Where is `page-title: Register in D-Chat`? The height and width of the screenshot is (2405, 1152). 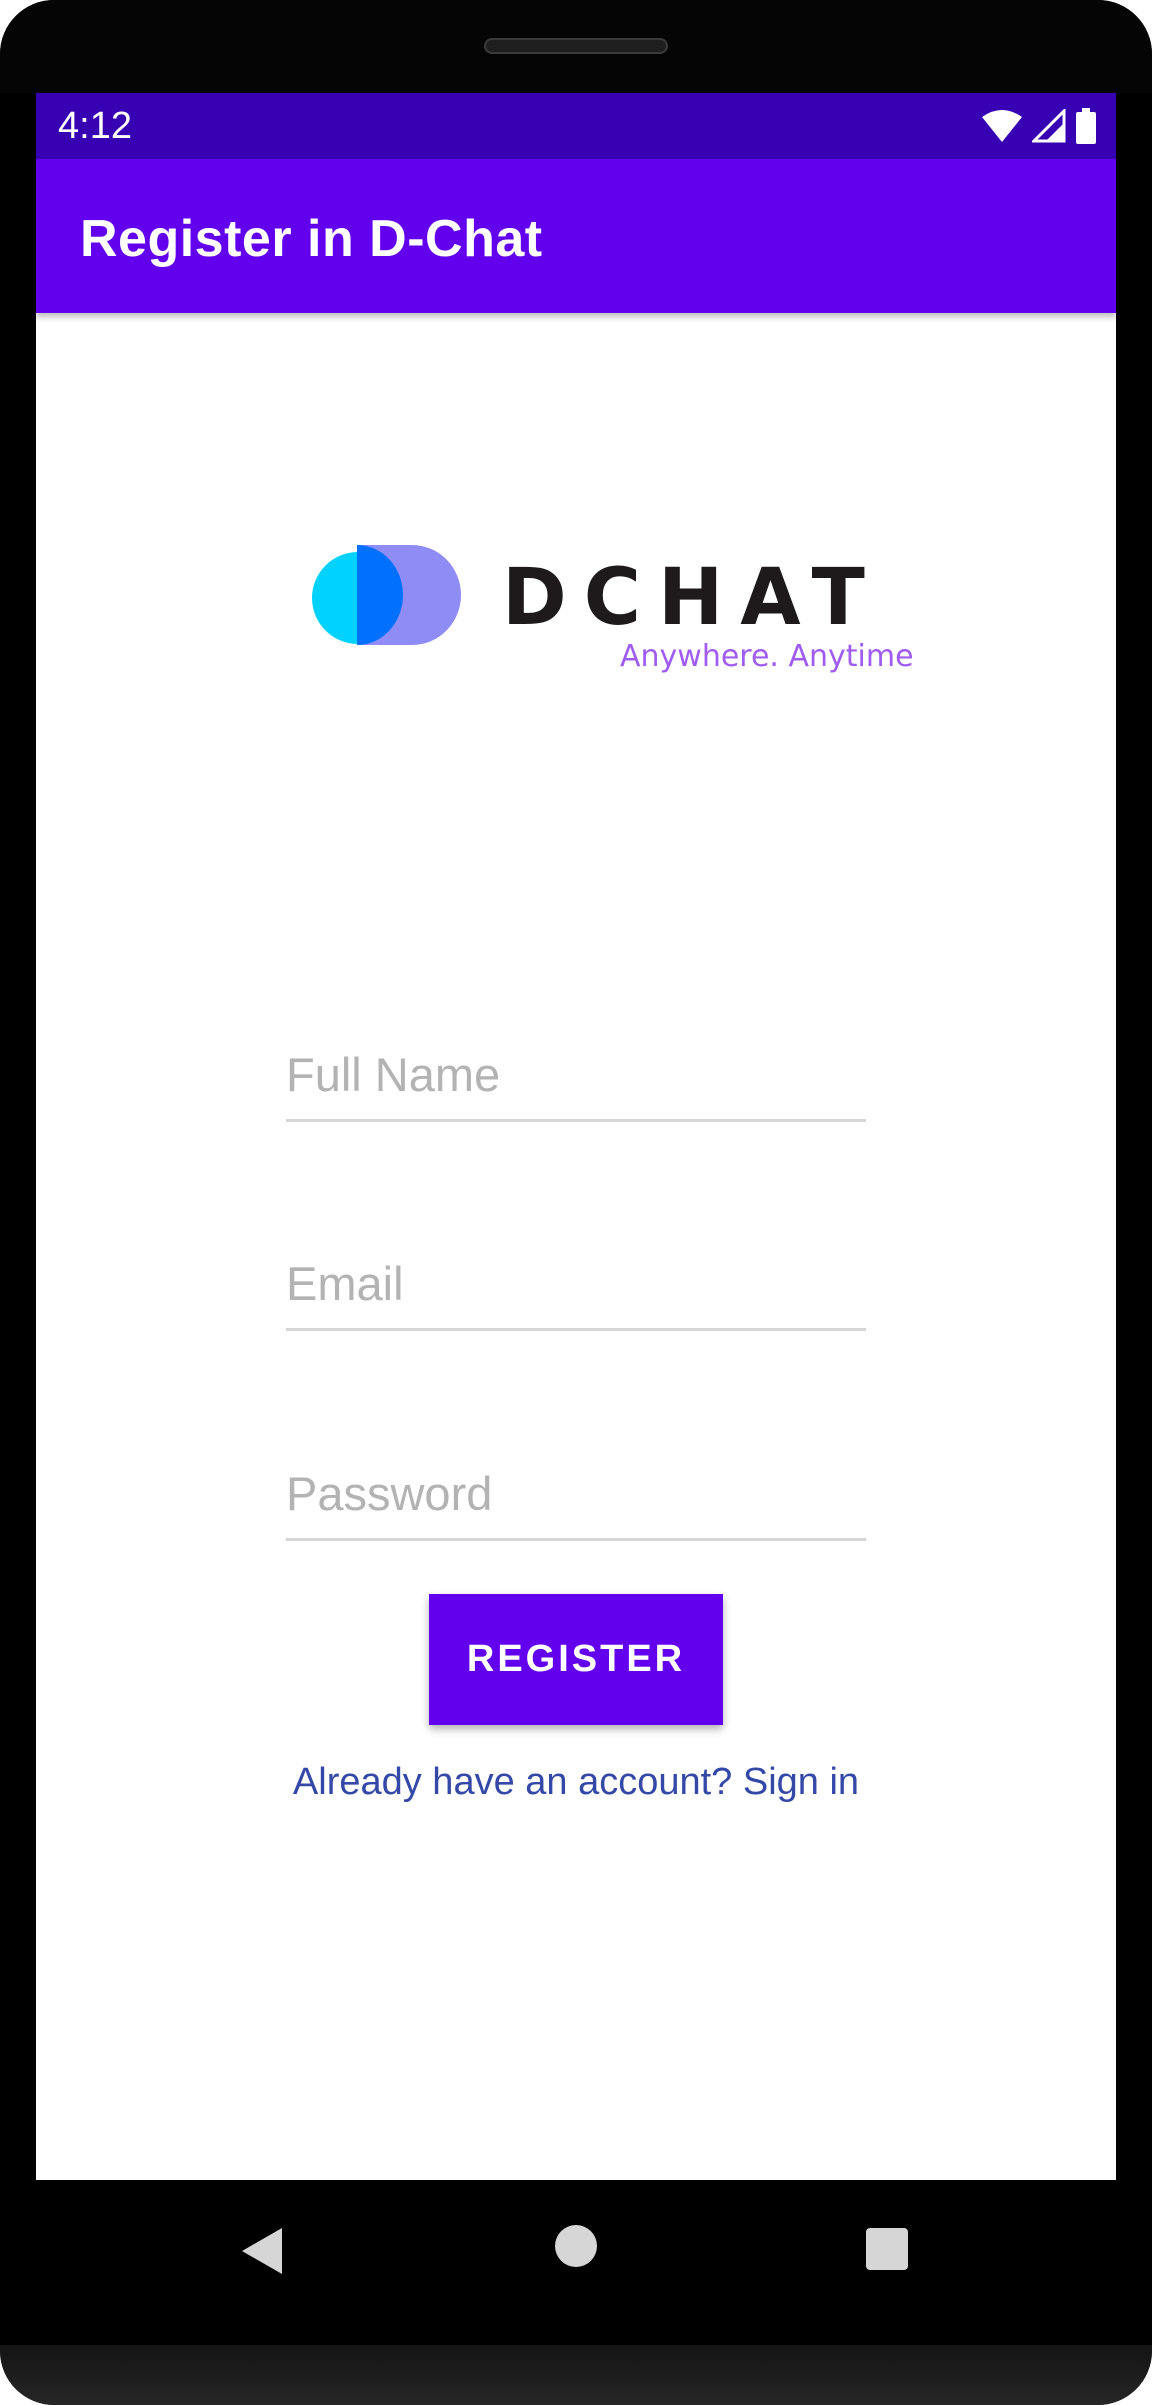 page-title: Register in D-Chat is located at coordinates (311, 239).